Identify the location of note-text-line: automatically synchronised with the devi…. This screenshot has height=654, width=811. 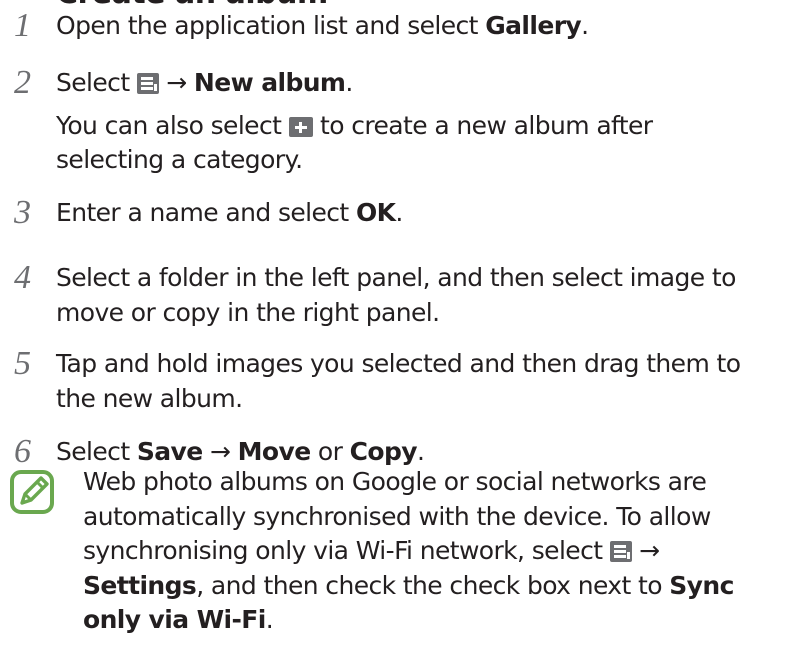
(397, 517).